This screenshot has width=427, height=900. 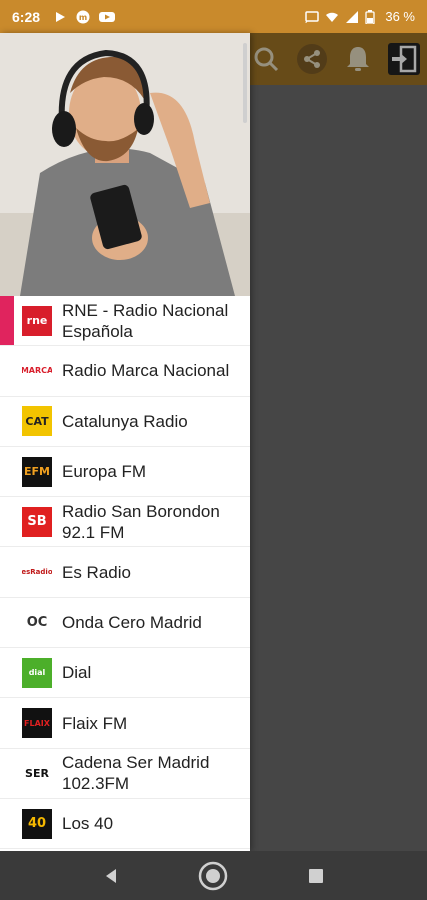 What do you see at coordinates (60, 17) in the screenshot?
I see `play-icon` at bounding box center [60, 17].